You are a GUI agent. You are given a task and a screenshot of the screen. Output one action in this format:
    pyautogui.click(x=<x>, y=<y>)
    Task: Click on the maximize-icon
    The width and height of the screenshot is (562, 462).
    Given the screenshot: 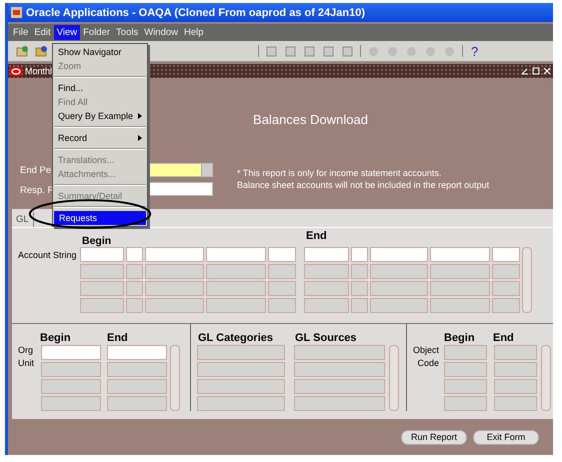 What is the action you would take?
    pyautogui.click(x=536, y=71)
    